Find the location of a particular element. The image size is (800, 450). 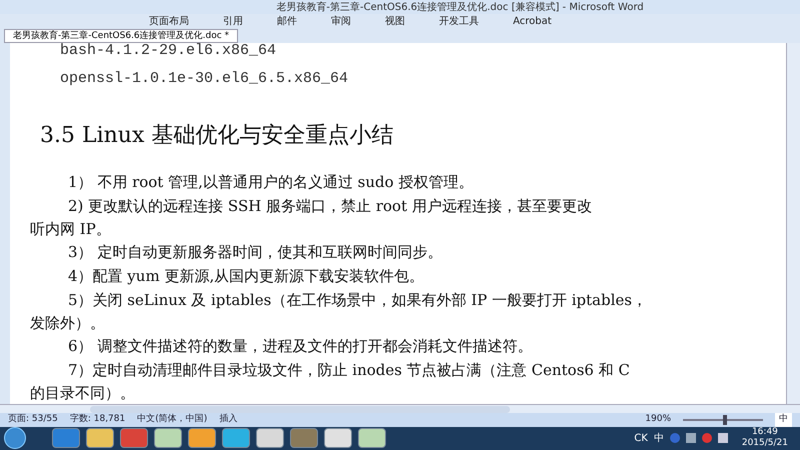

language-indicator: 中文(简体，中国) is located at coordinates (172, 420).